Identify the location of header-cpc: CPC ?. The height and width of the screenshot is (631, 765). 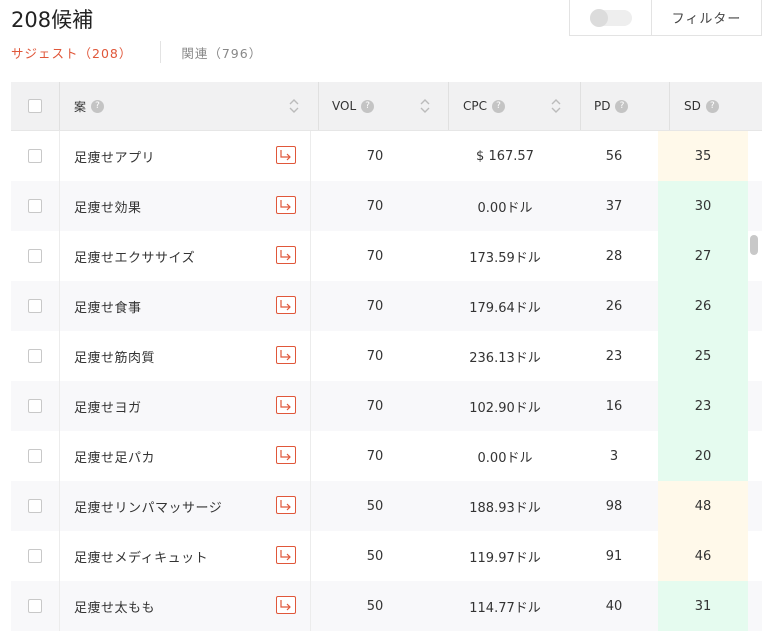
(484, 106).